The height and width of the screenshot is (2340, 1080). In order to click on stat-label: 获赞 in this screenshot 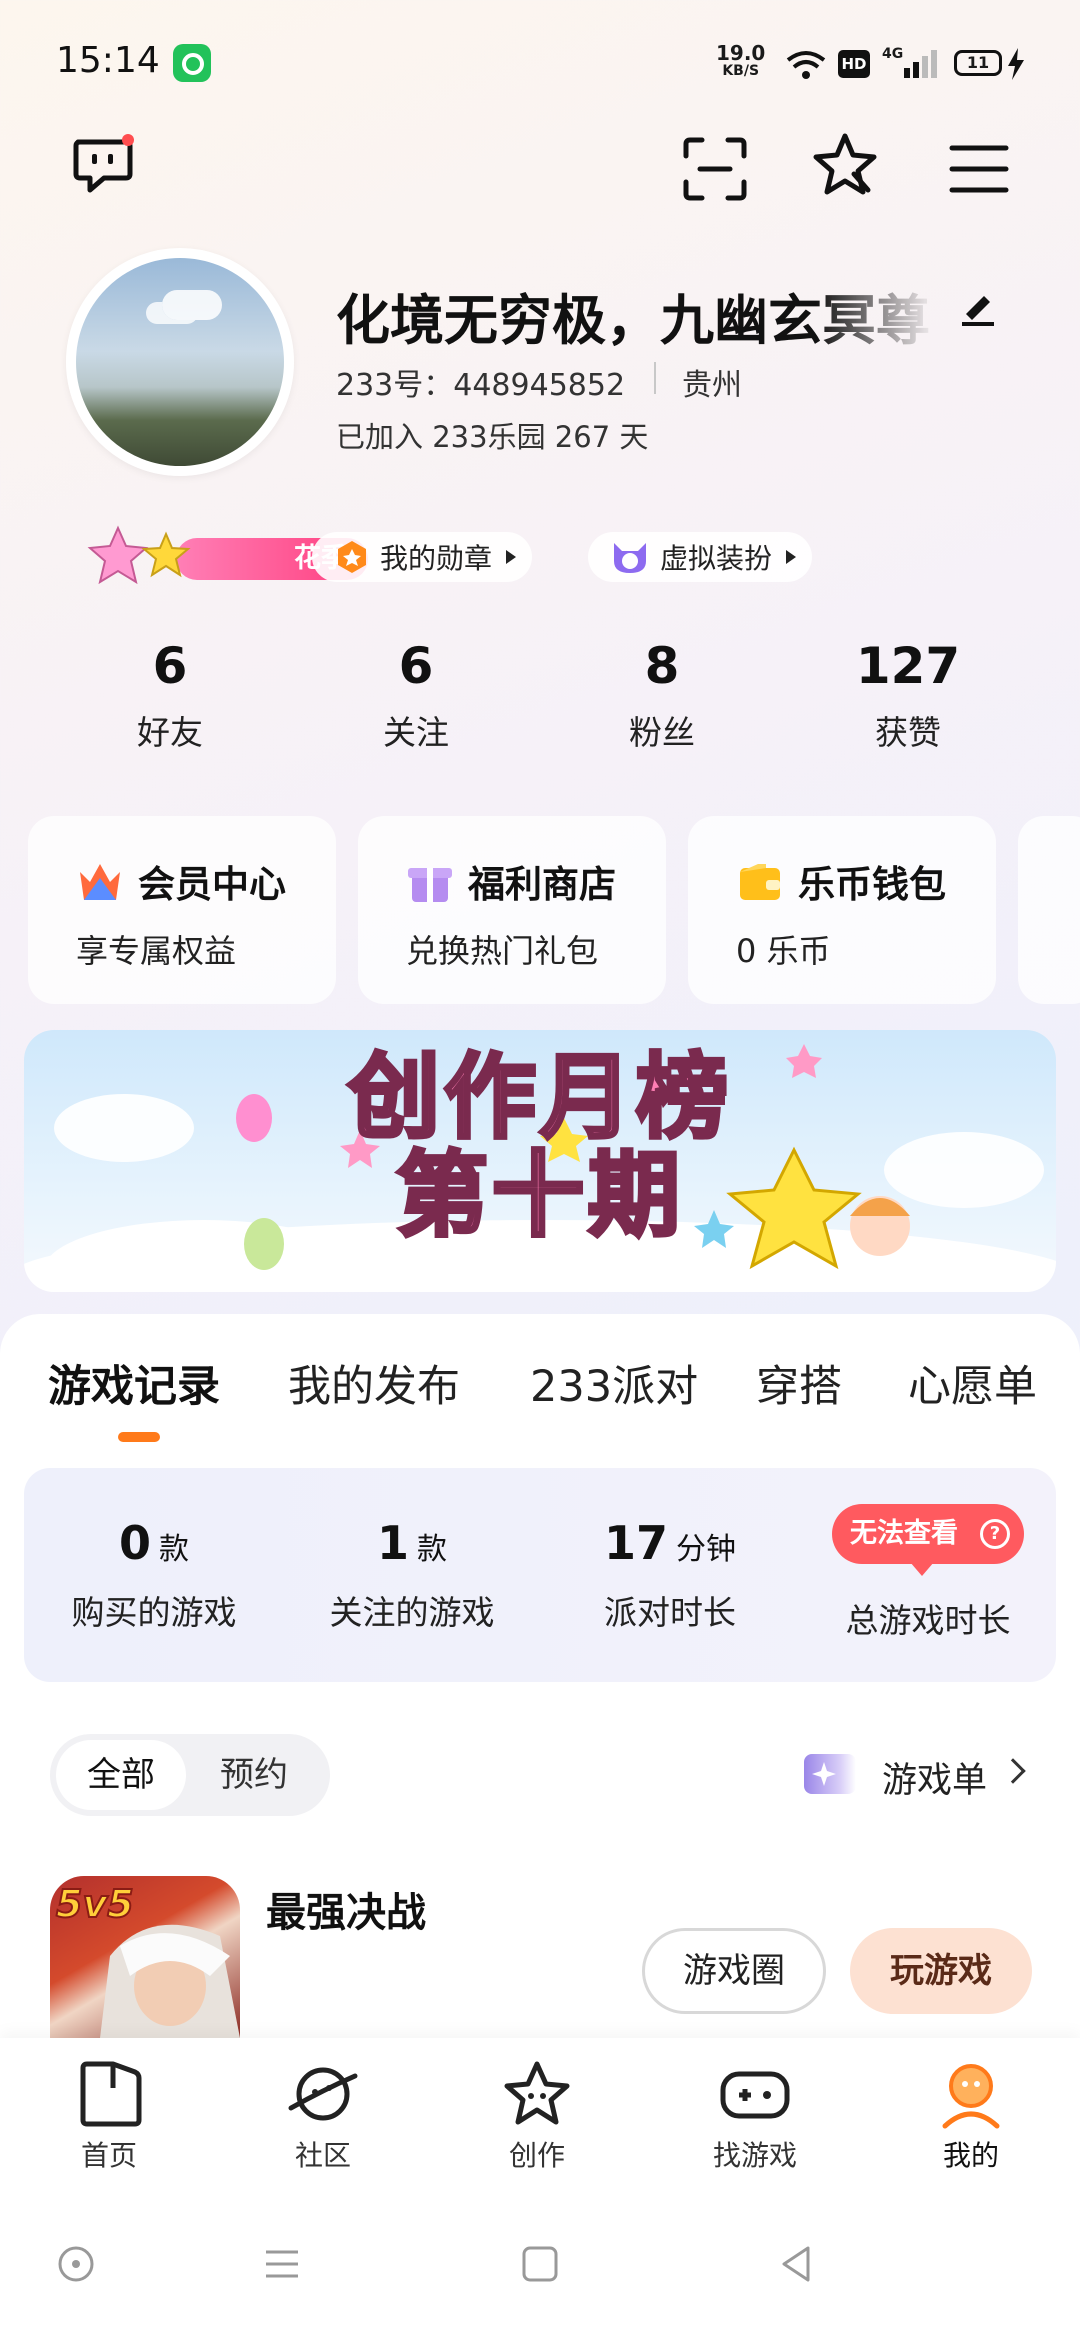, I will do `click(908, 732)`.